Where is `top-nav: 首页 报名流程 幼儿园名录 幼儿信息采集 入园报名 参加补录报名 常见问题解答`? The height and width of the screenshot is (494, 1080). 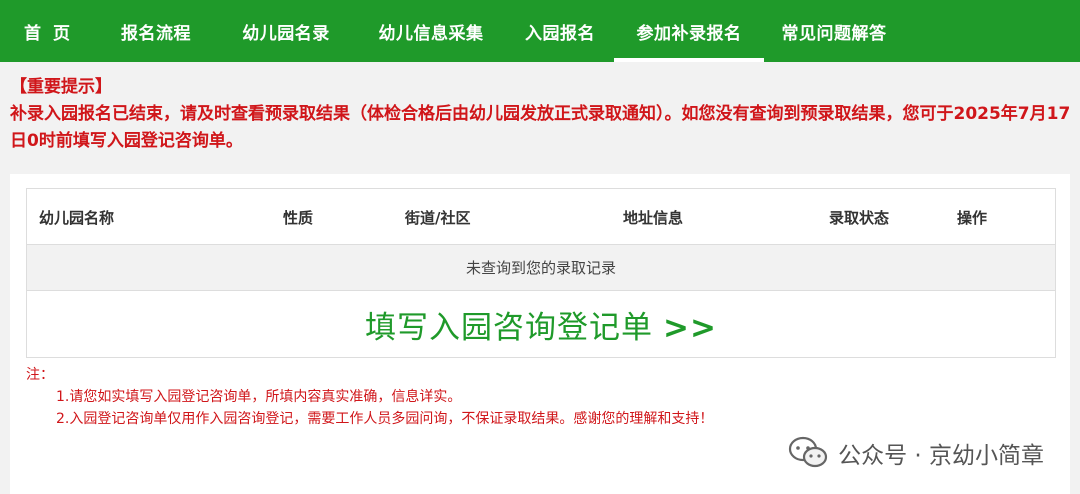
top-nav: 首页 报名流程 幼儿园名录 幼儿信息采集 入园报名 参加补录报名 常见问题解答 is located at coordinates (540, 31).